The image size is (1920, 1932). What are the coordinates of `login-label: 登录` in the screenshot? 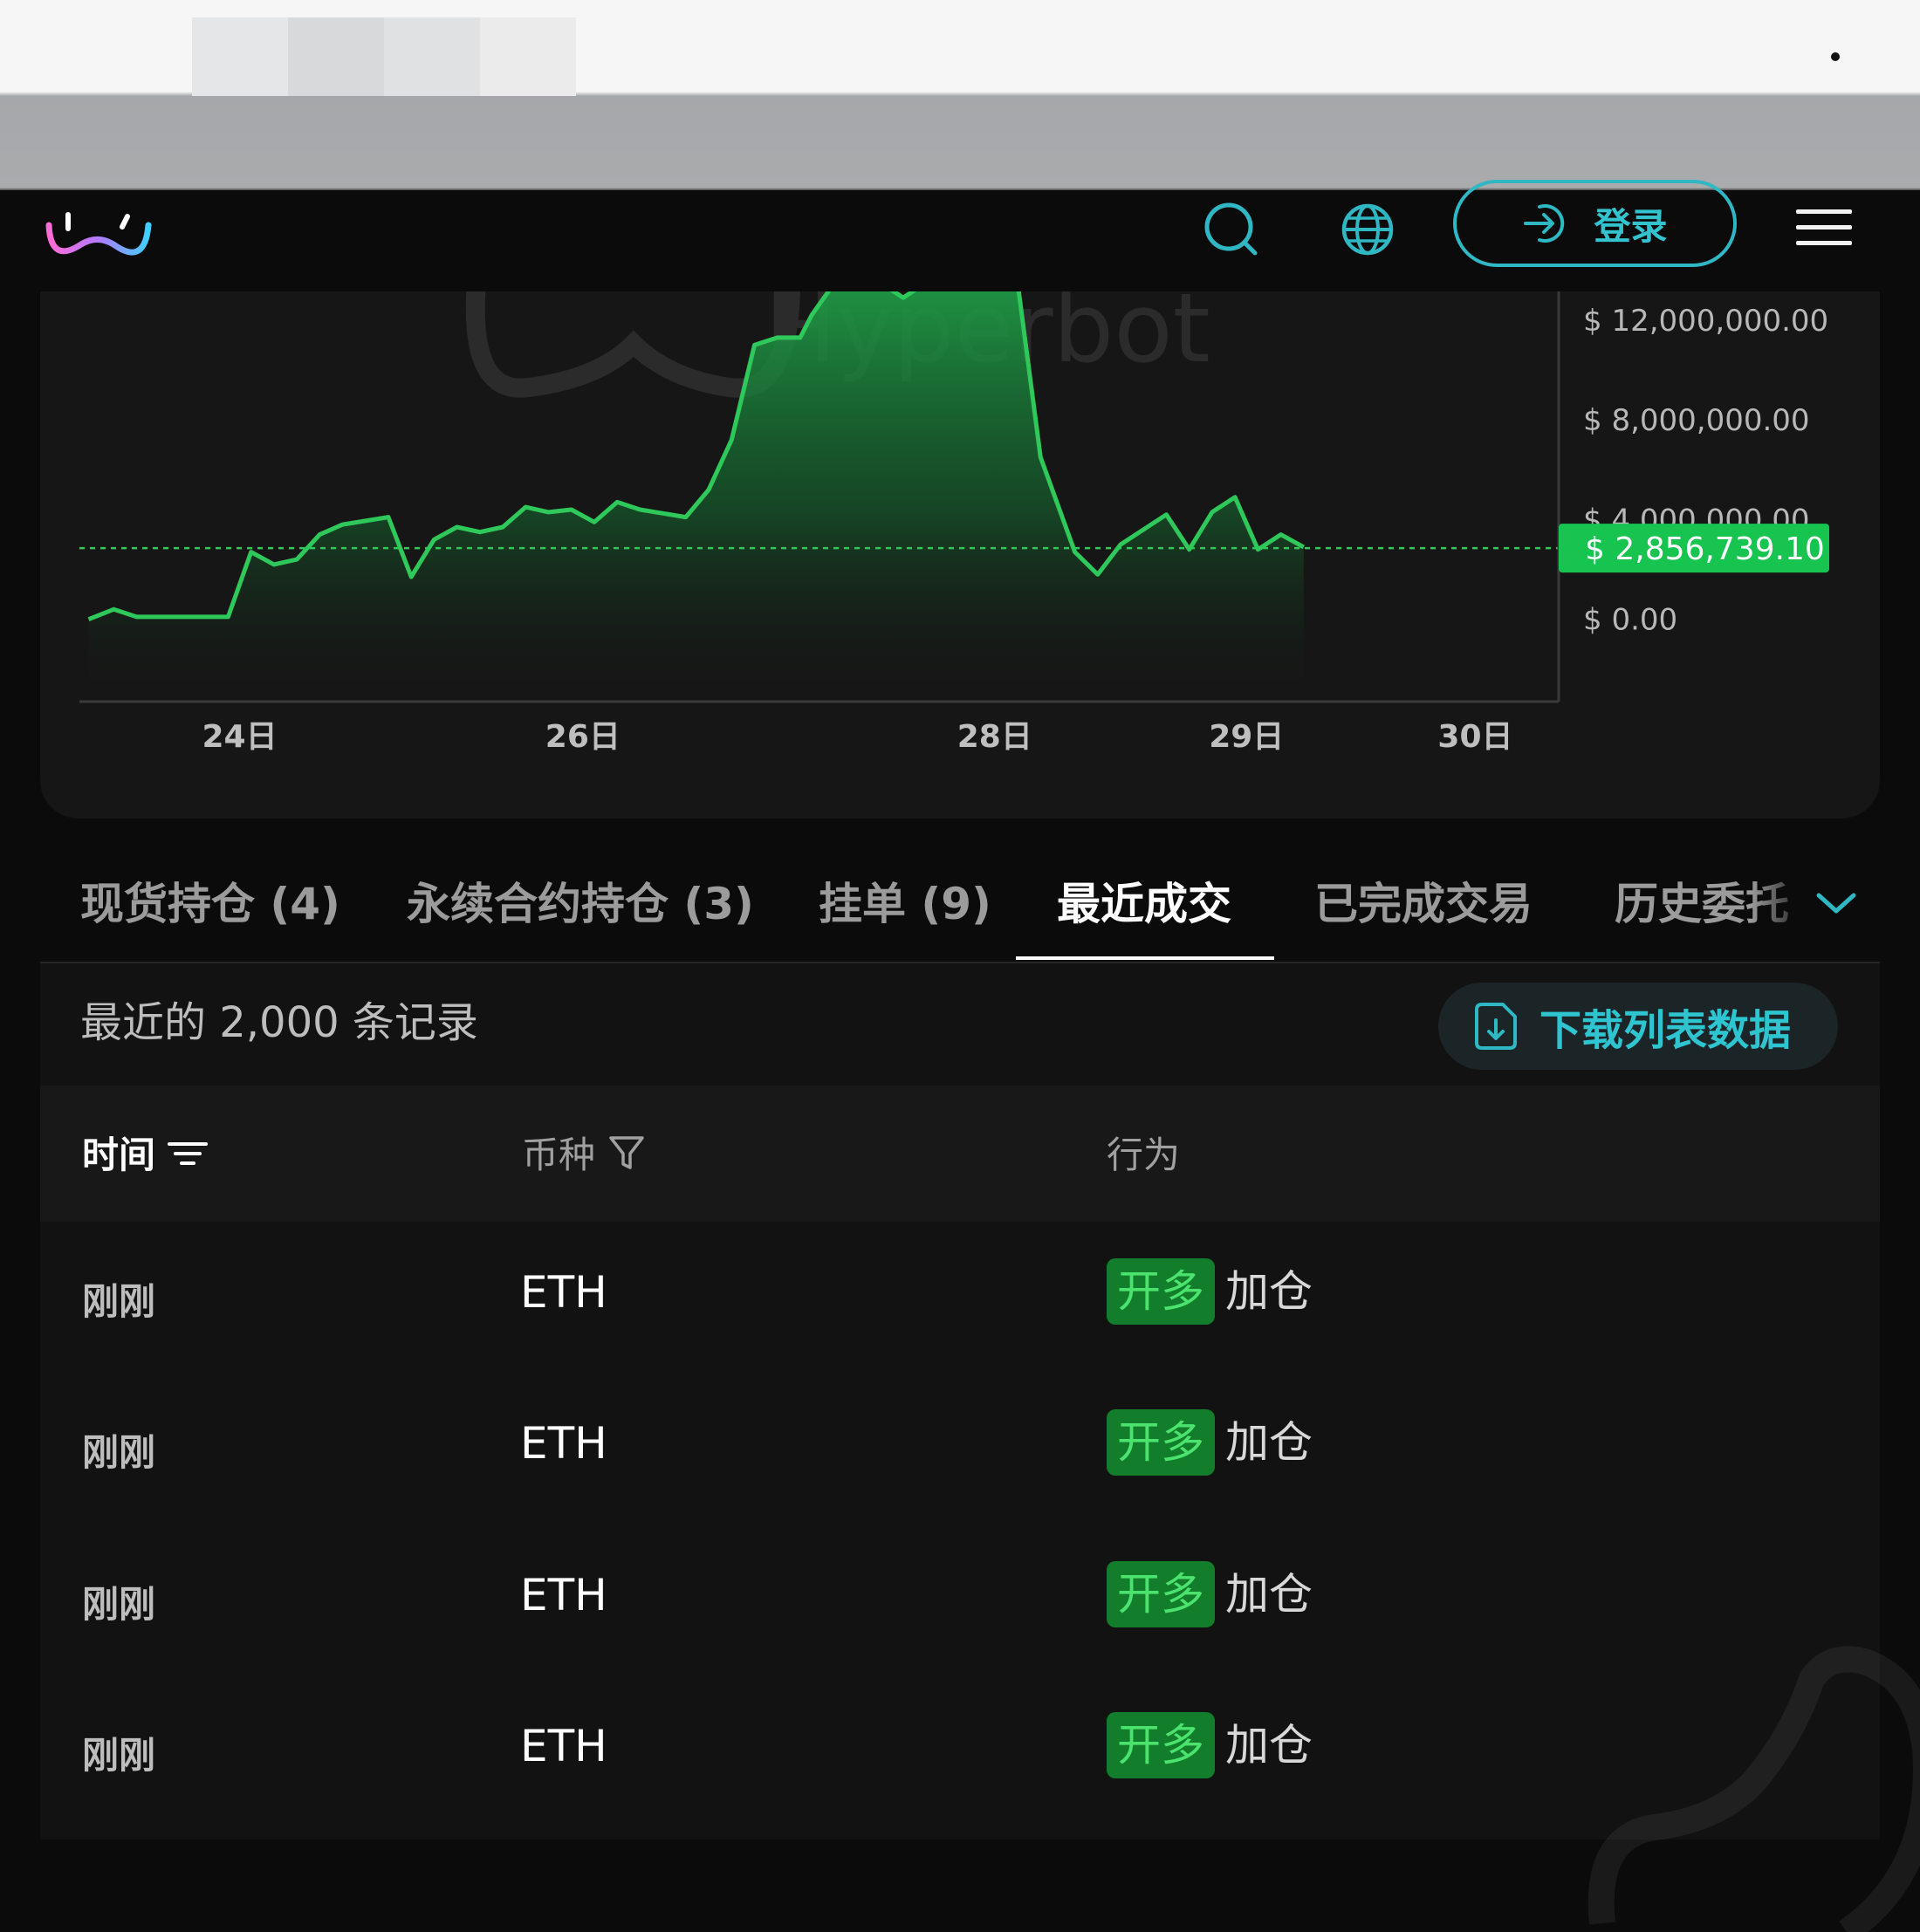 It's located at (1631, 226).